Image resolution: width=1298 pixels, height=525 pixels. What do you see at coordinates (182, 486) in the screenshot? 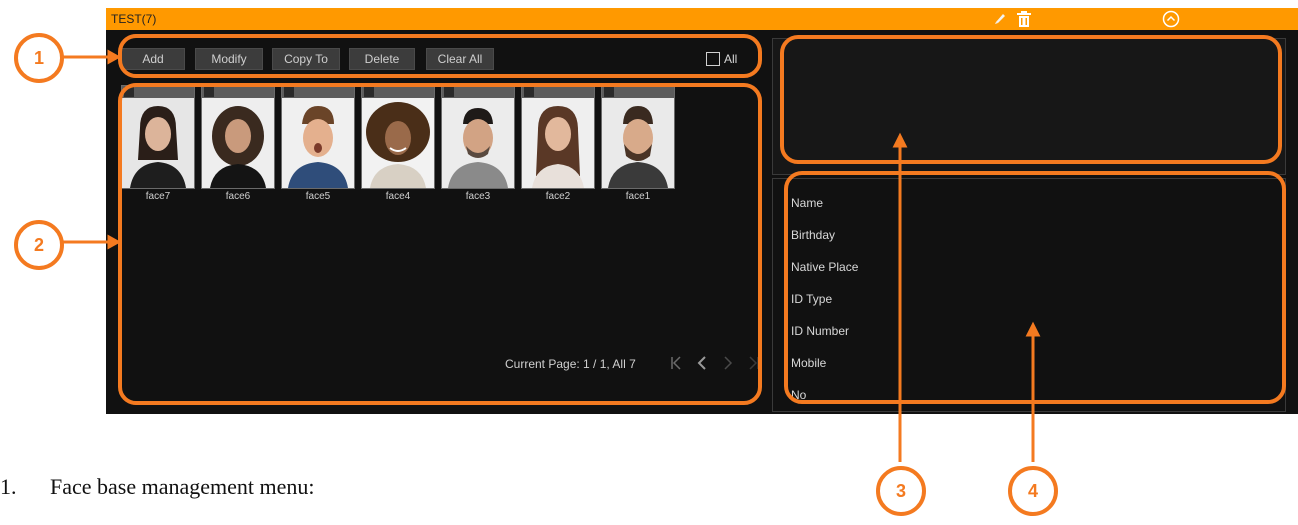
I see `caption-text: Face base management menu:` at bounding box center [182, 486].